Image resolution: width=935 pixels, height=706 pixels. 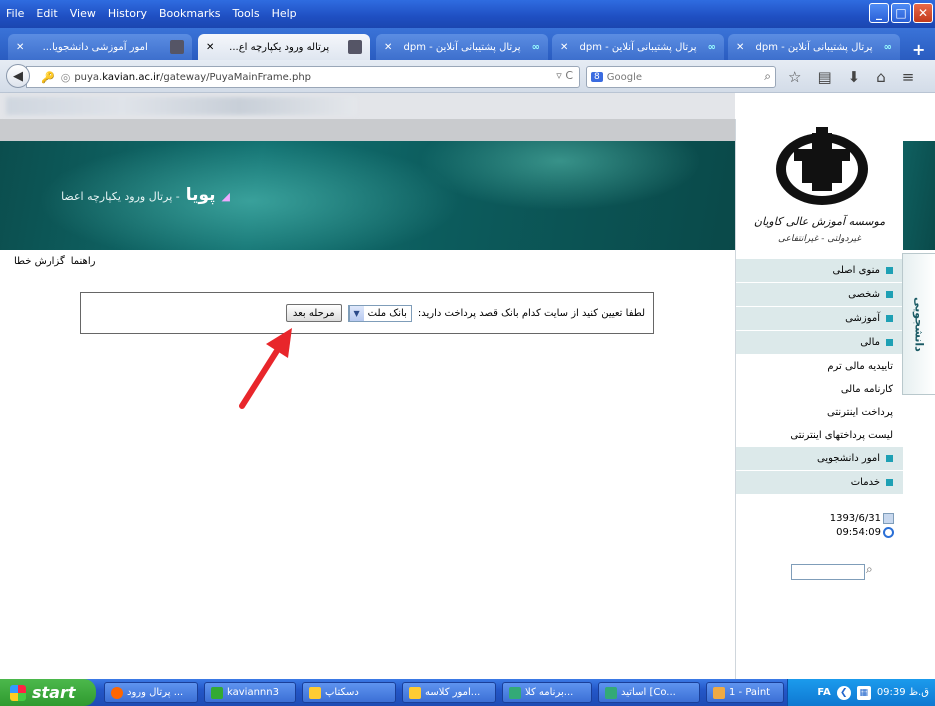 I want to click on help-link: راهنما, so click(x=83, y=261).